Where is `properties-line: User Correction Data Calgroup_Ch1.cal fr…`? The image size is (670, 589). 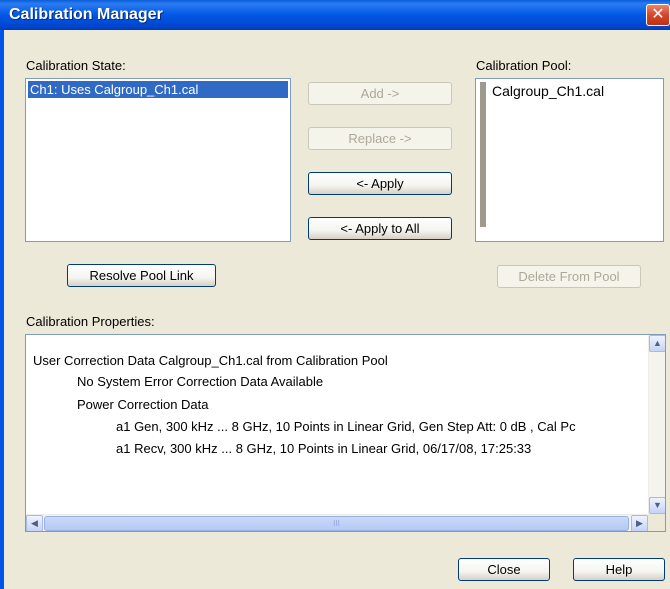
properties-line: User Correction Data Calgroup_Ch1.cal fr… is located at coordinates (210, 360).